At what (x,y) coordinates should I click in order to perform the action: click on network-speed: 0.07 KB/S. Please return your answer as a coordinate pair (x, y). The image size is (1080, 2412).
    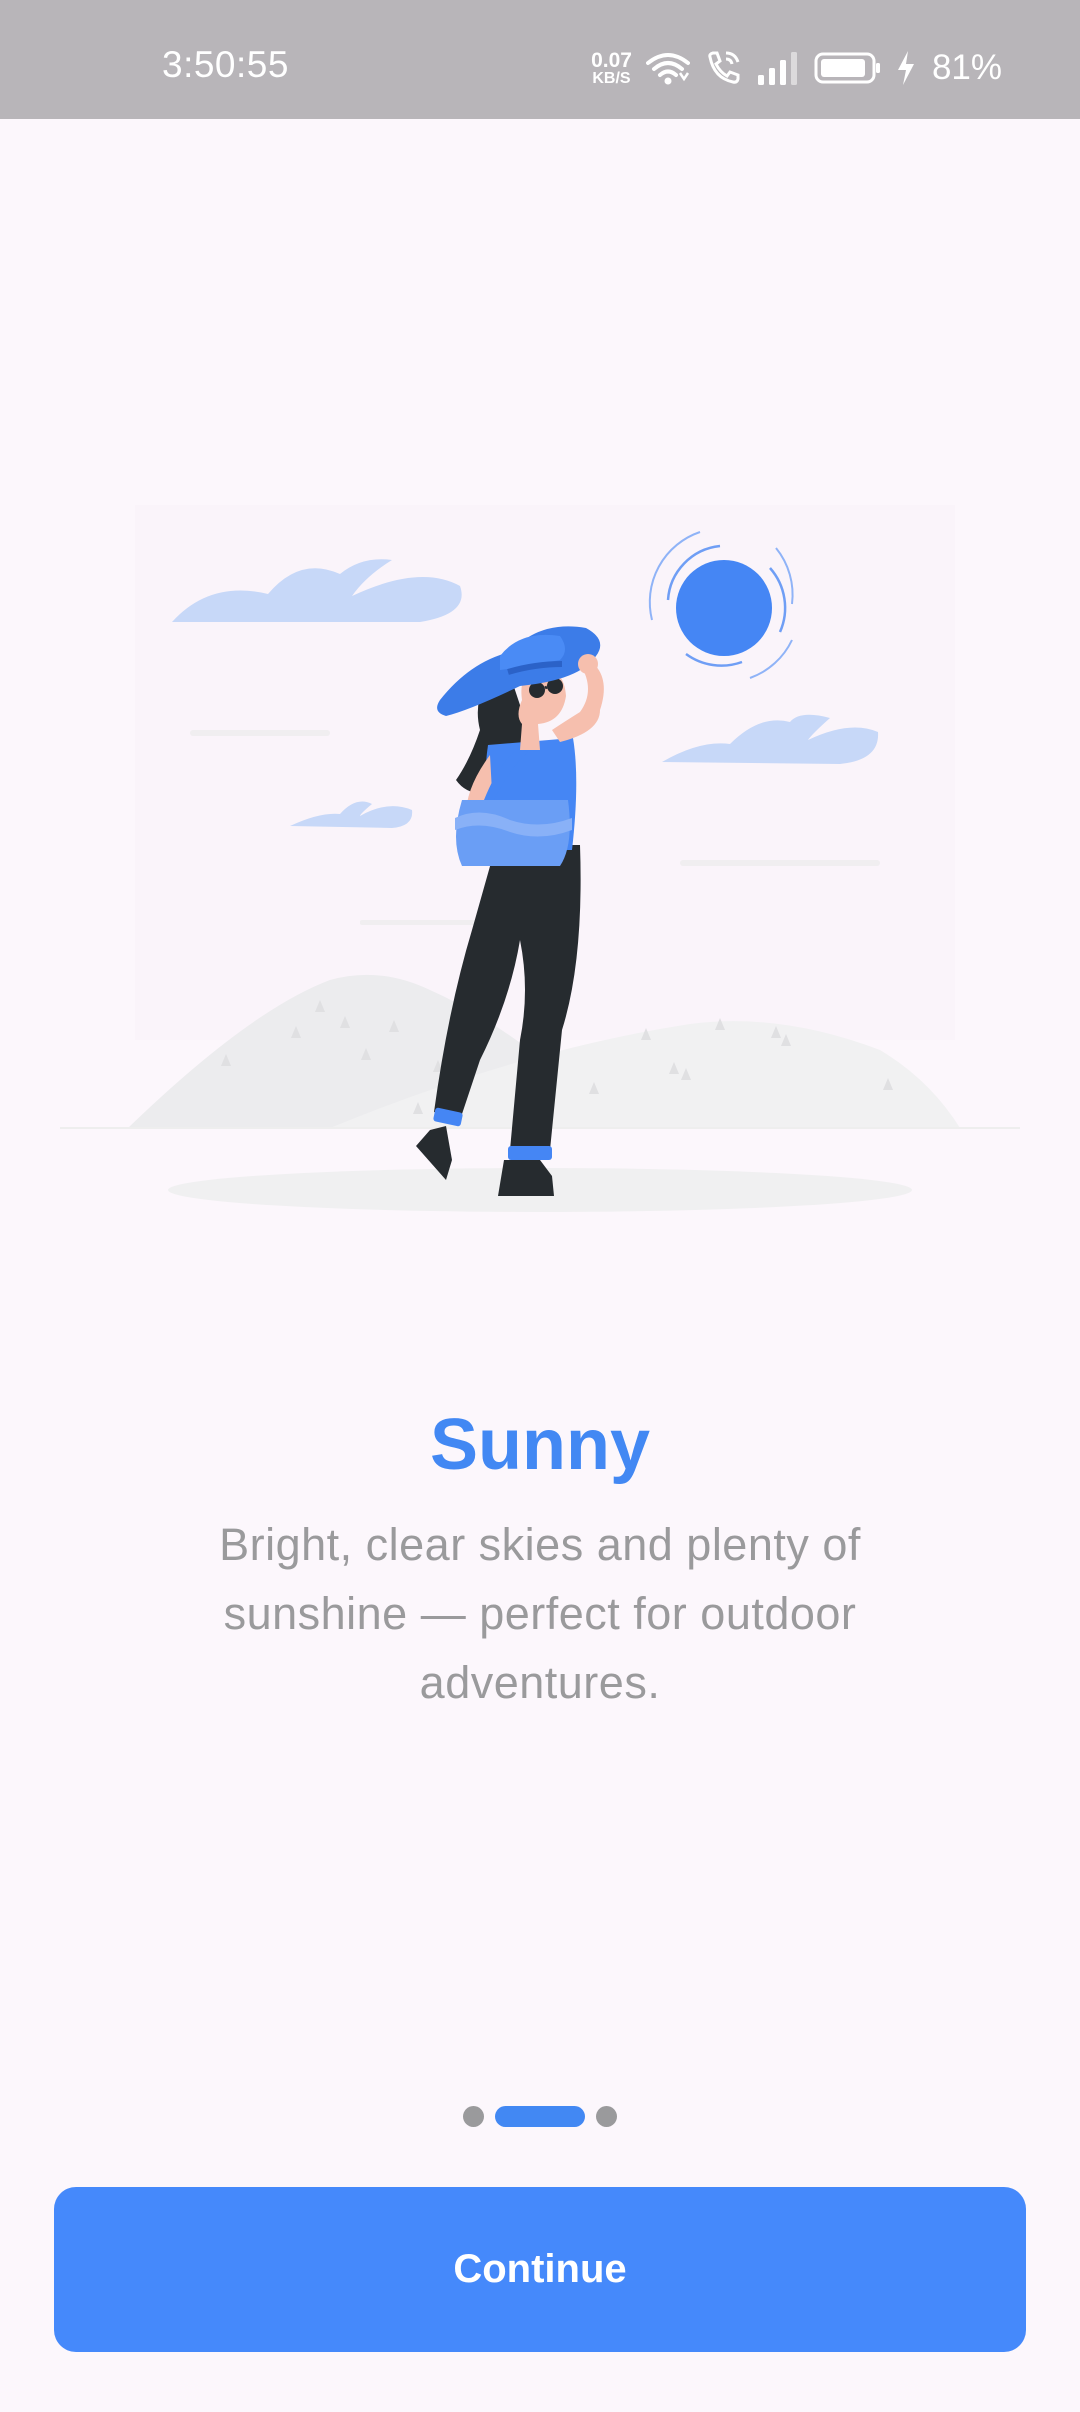
    Looking at the image, I should click on (611, 68).